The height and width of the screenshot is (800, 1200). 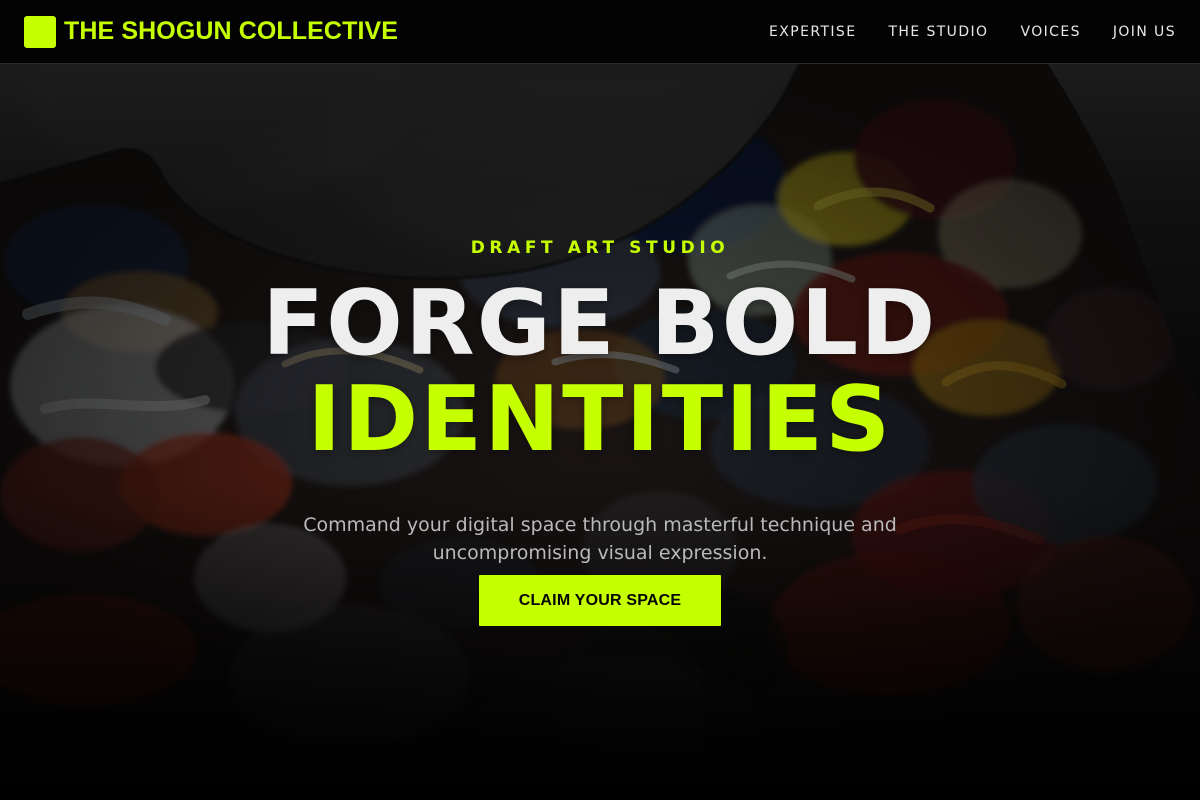 What do you see at coordinates (600, 248) in the screenshot?
I see `hero-eyebrow: DRAFT ART STUDIO` at bounding box center [600, 248].